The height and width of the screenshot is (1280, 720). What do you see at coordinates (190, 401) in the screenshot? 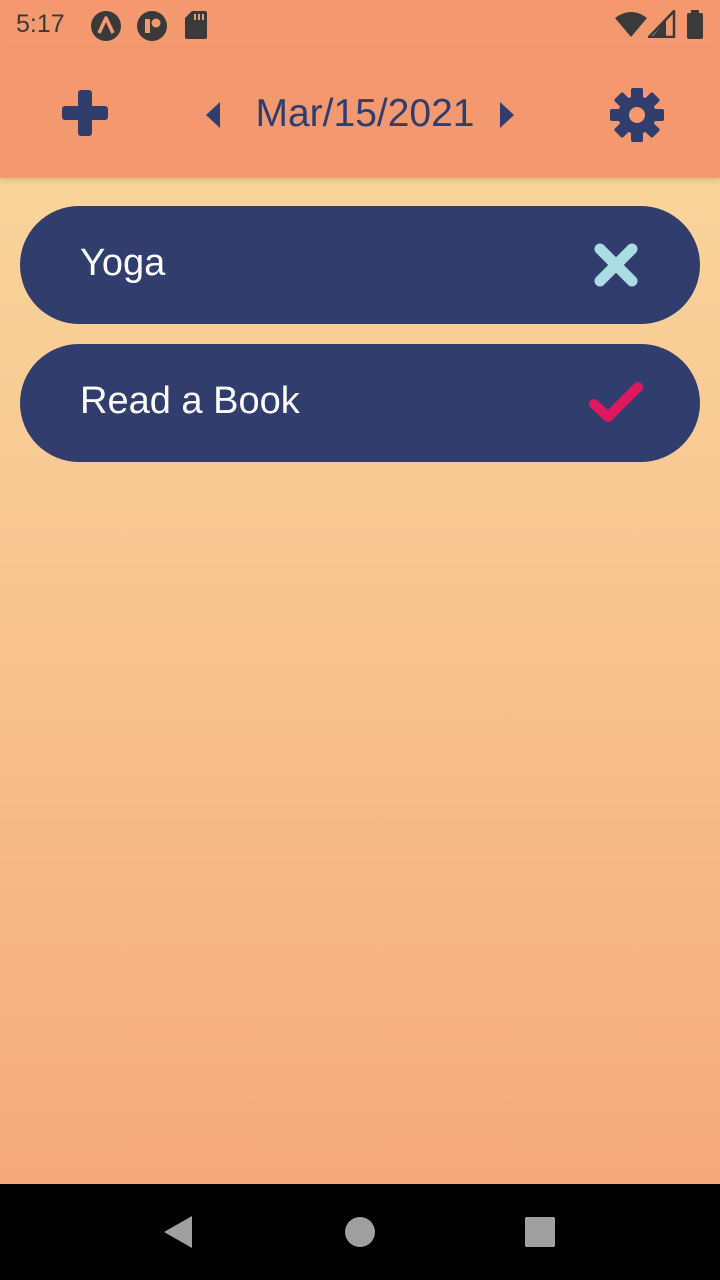
I see `task-label: Read a Book` at bounding box center [190, 401].